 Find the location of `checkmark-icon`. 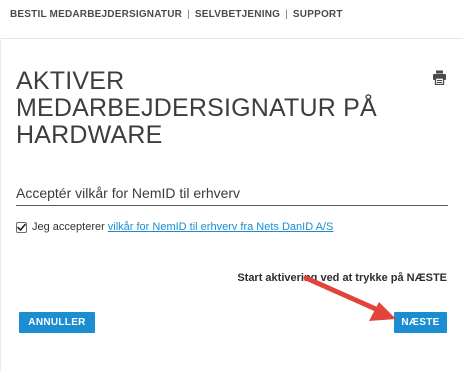

checkmark-icon is located at coordinates (21, 227).